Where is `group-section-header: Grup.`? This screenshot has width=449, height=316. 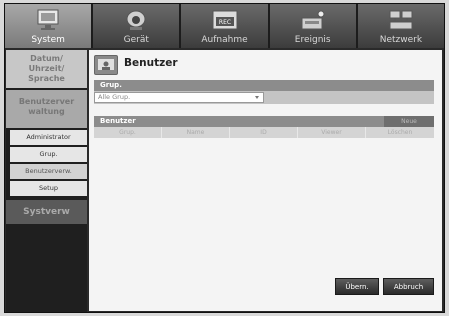
group-section-header: Grup. is located at coordinates (264, 85).